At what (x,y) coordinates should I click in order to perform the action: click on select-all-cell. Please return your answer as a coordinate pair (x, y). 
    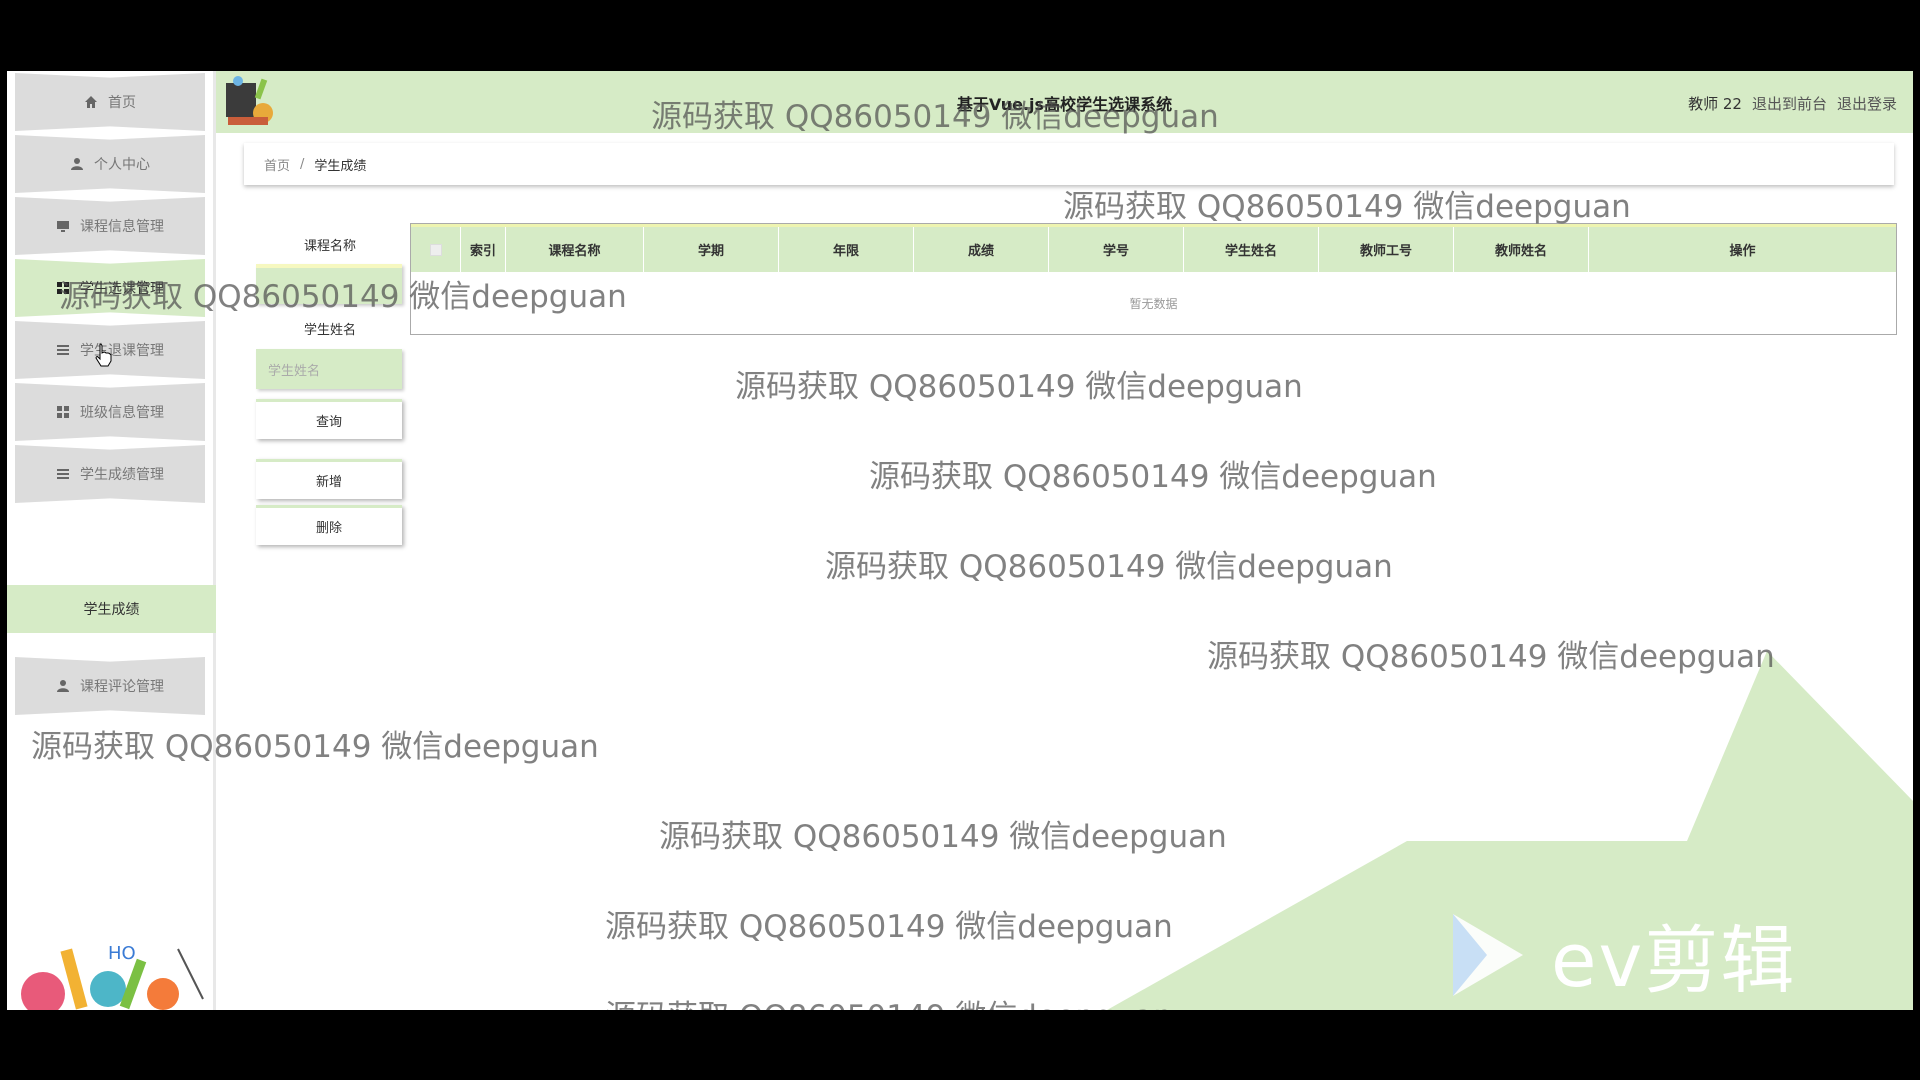
    Looking at the image, I should click on (436, 249).